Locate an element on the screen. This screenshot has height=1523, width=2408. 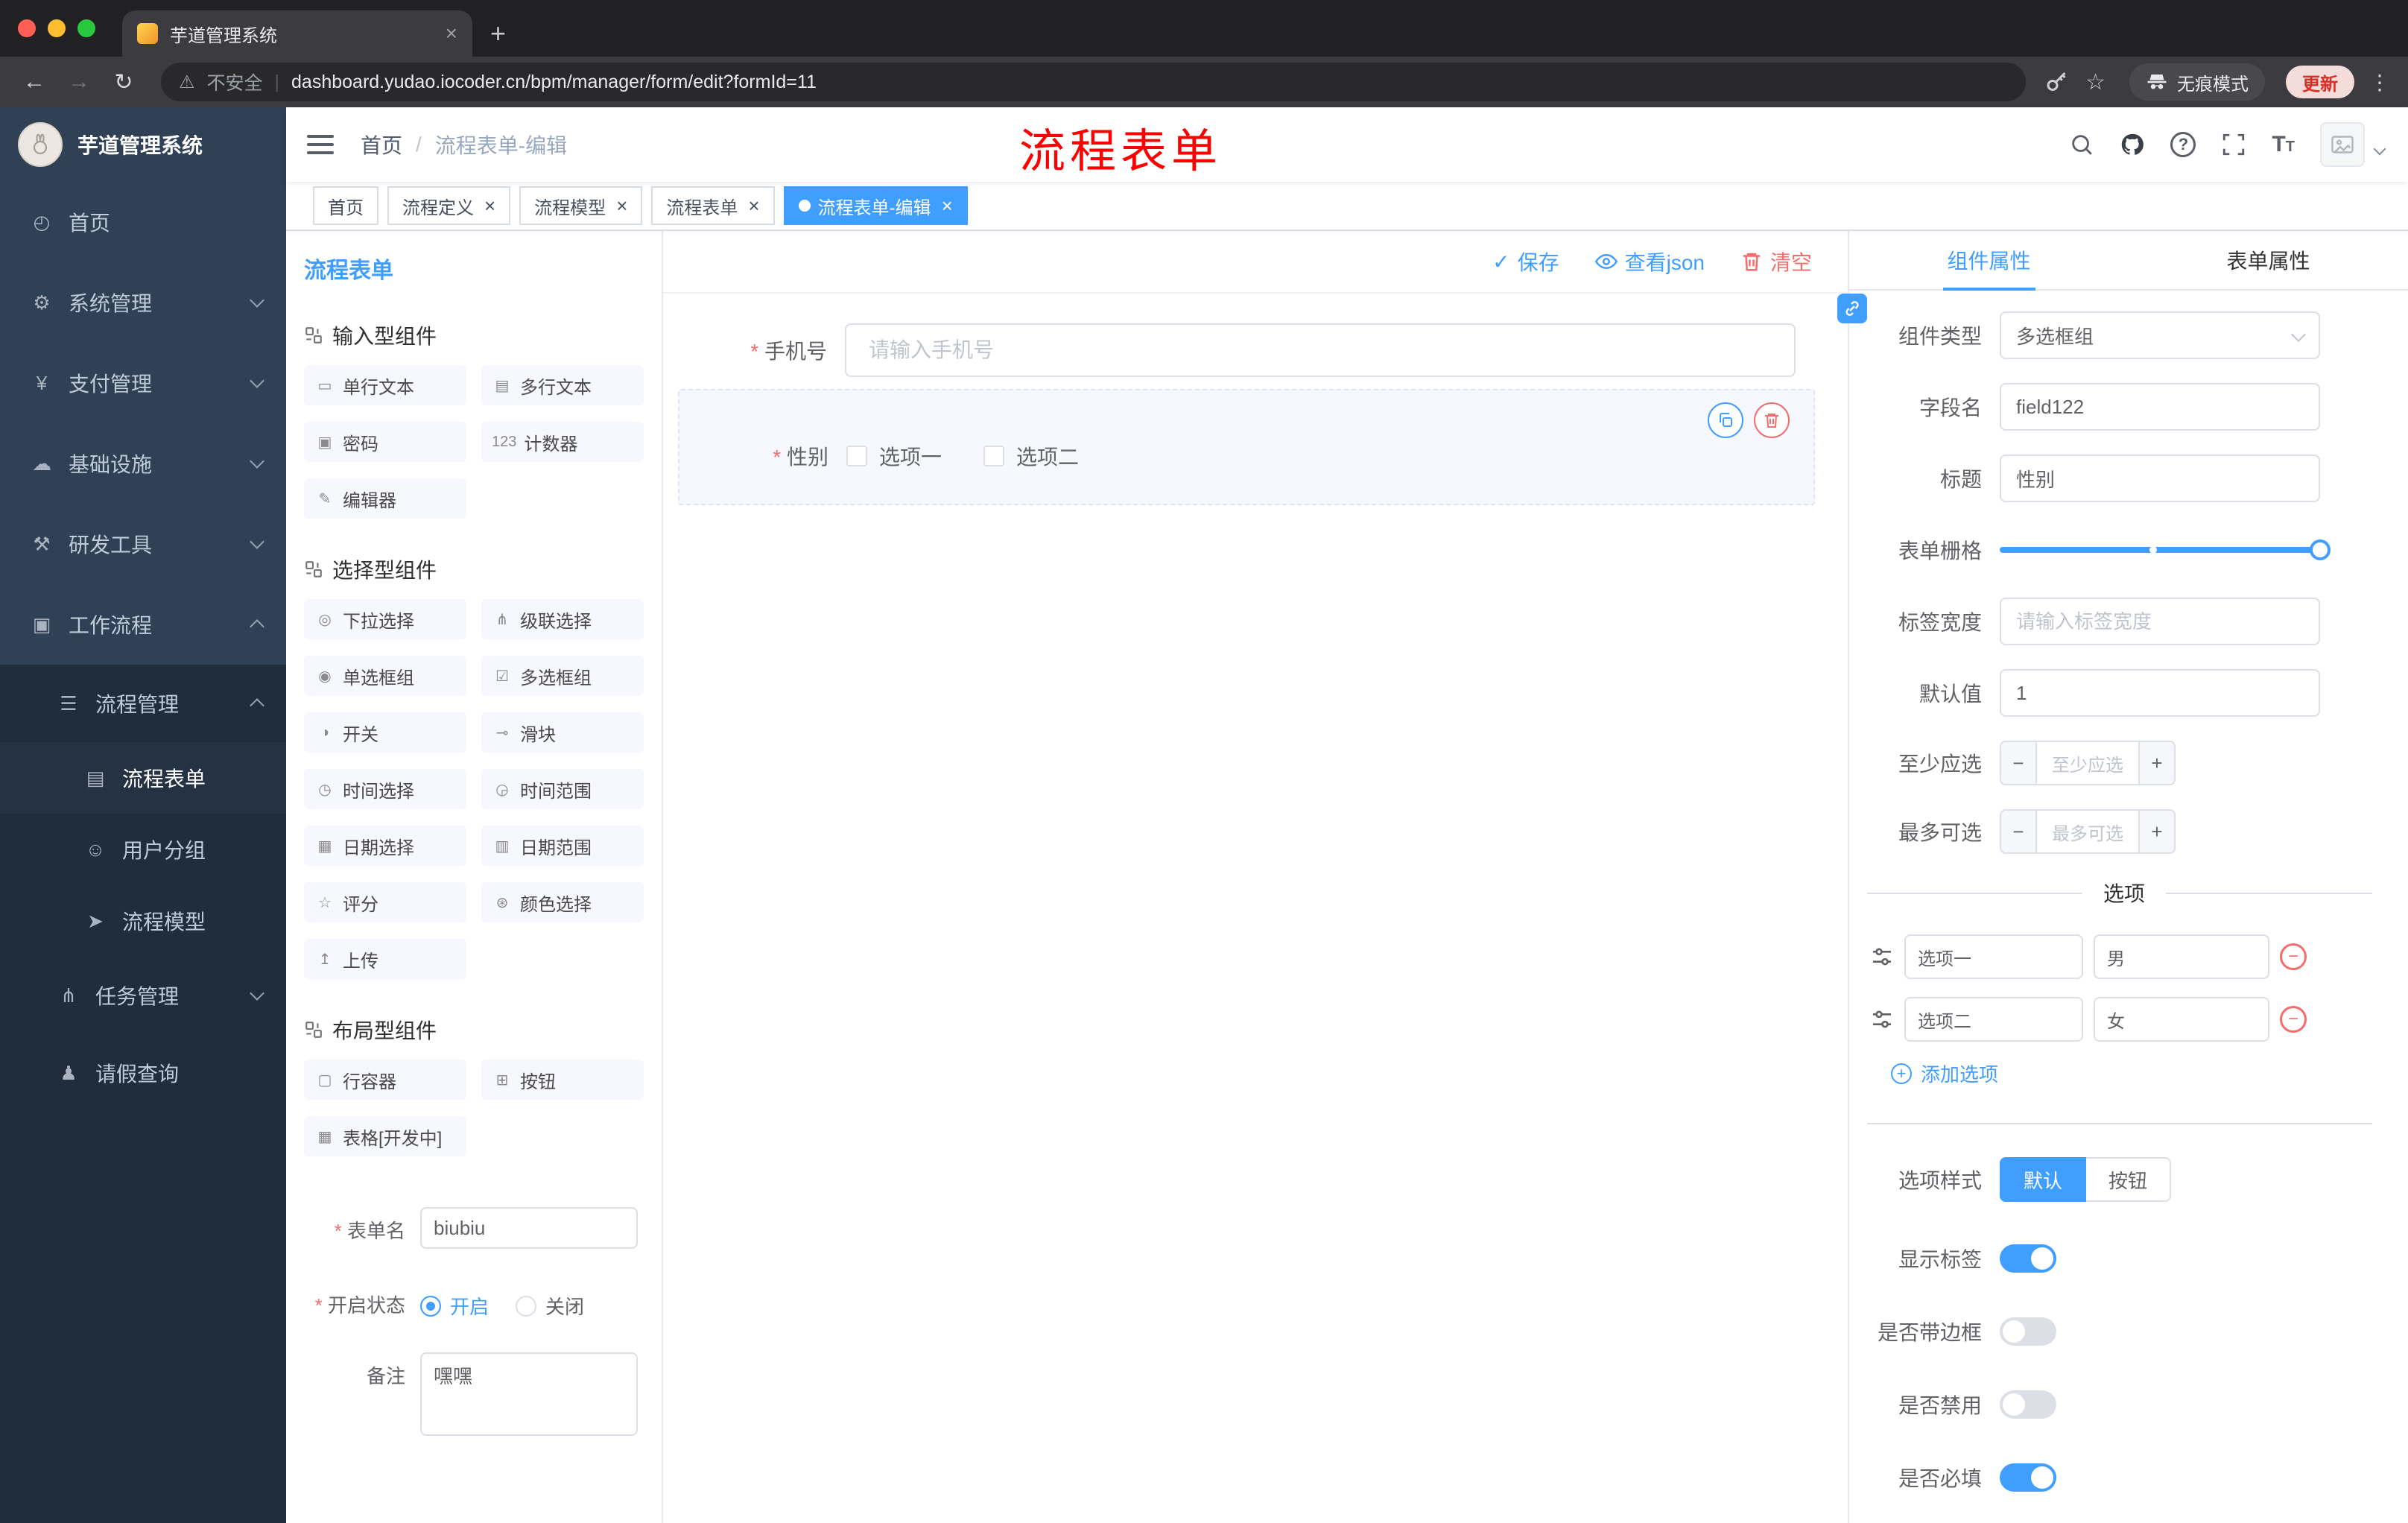
phone-field: 手机号 is located at coordinates (1237, 350).